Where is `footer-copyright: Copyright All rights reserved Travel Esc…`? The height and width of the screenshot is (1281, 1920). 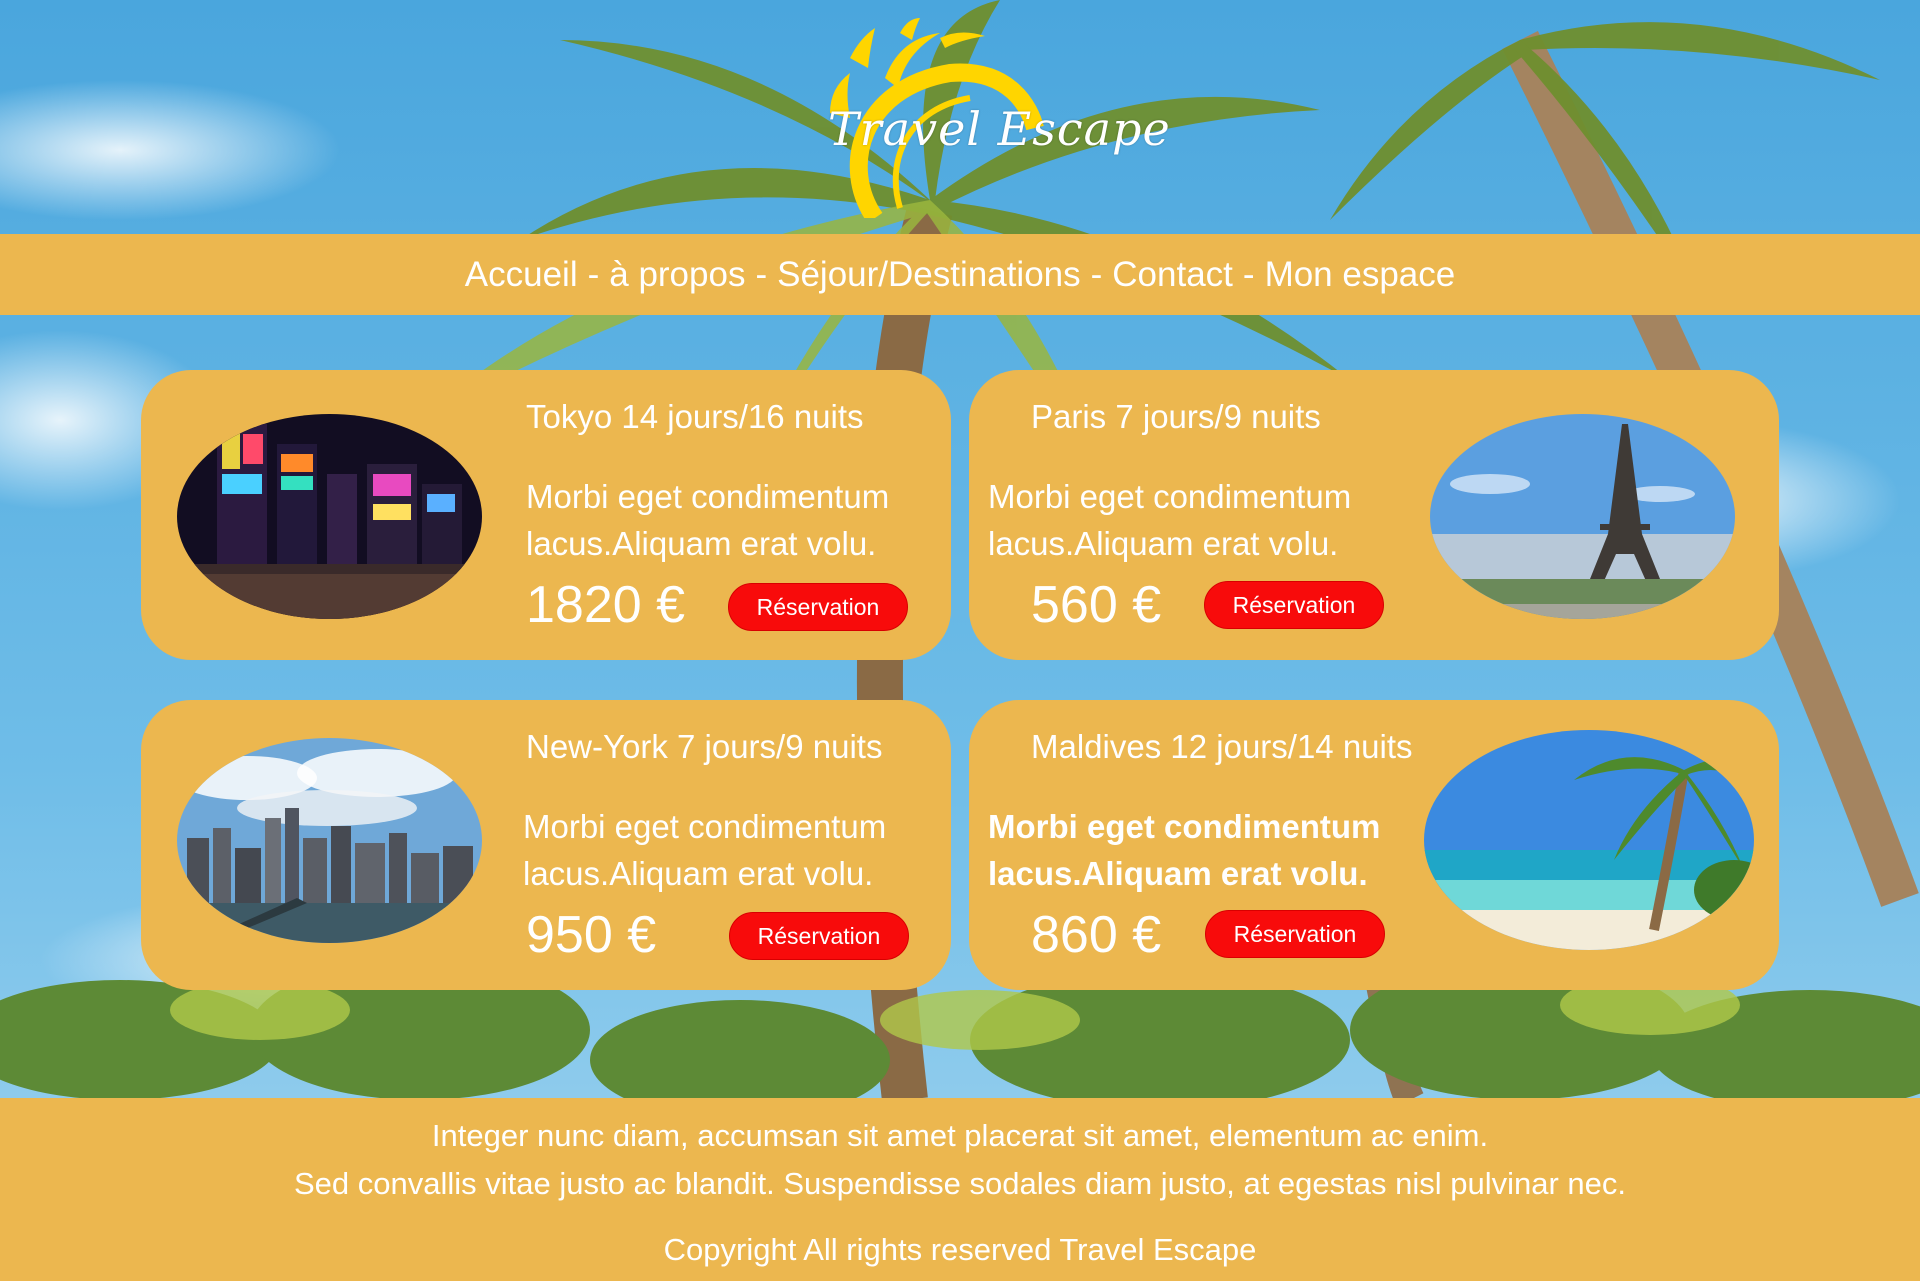 footer-copyright: Copyright All rights reserved Travel Esc… is located at coordinates (960, 1249).